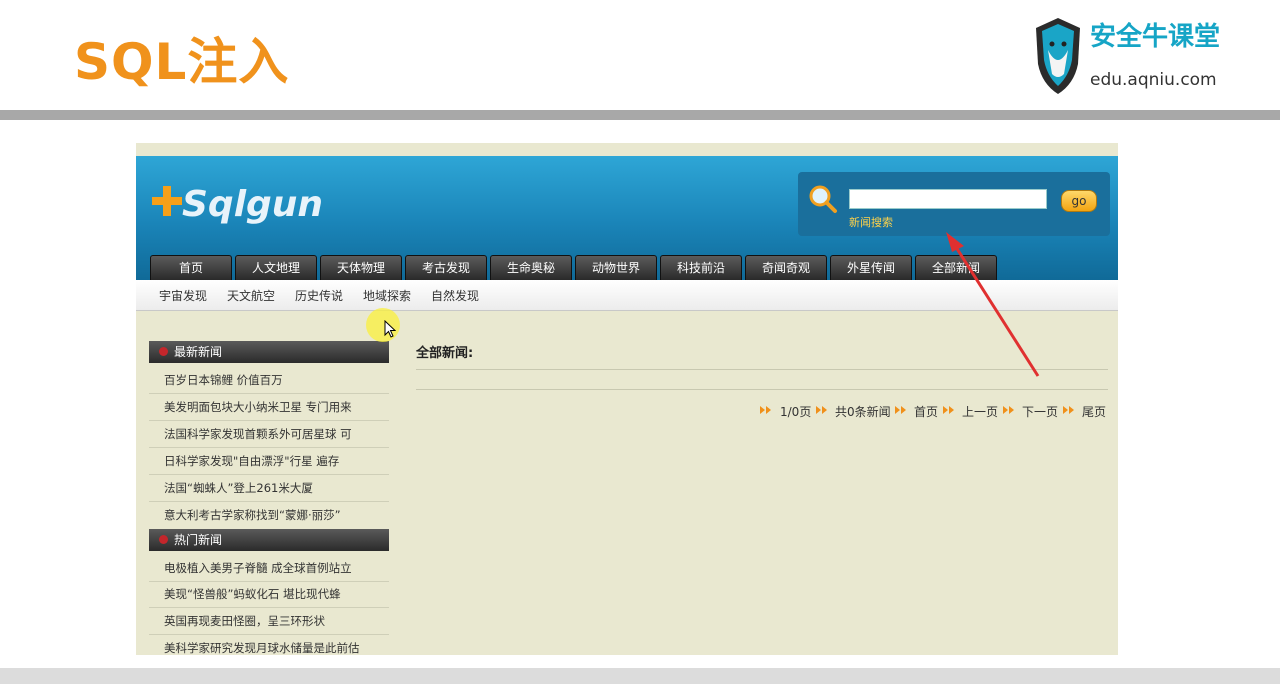  I want to click on list-item: 百岁日本锦鲤 价值百万, so click(279, 380).